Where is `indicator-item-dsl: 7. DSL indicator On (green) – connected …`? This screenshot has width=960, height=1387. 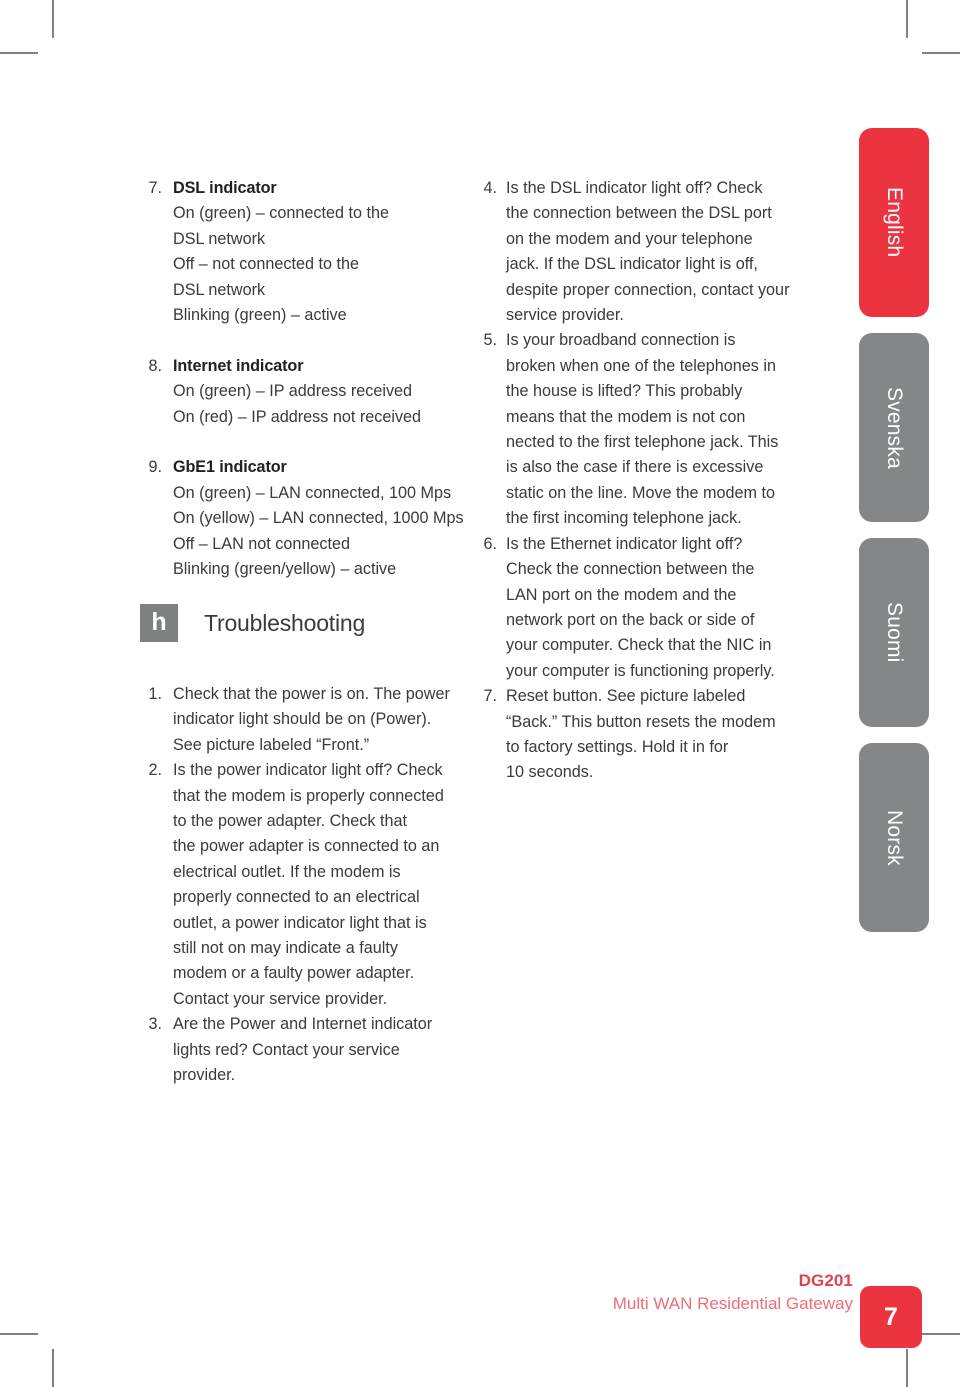
indicator-item-dsl: 7. DSL indicator On (green) – connected … is located at coordinates (305, 252).